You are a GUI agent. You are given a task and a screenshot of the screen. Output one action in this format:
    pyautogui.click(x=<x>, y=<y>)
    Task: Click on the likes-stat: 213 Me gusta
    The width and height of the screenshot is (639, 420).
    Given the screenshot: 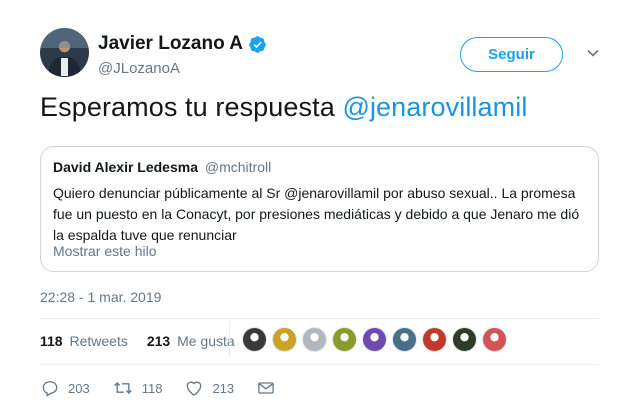 What is the action you would take?
    pyautogui.click(x=192, y=341)
    